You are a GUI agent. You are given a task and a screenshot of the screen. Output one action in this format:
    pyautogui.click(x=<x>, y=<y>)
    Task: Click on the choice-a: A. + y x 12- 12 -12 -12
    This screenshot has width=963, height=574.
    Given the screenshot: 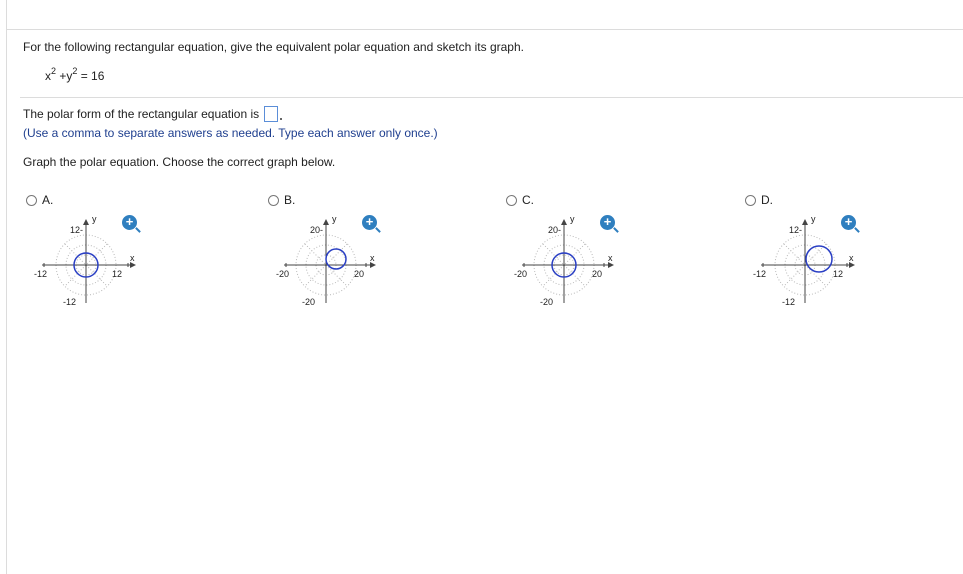 What is the action you would take?
    pyautogui.click(x=106, y=263)
    